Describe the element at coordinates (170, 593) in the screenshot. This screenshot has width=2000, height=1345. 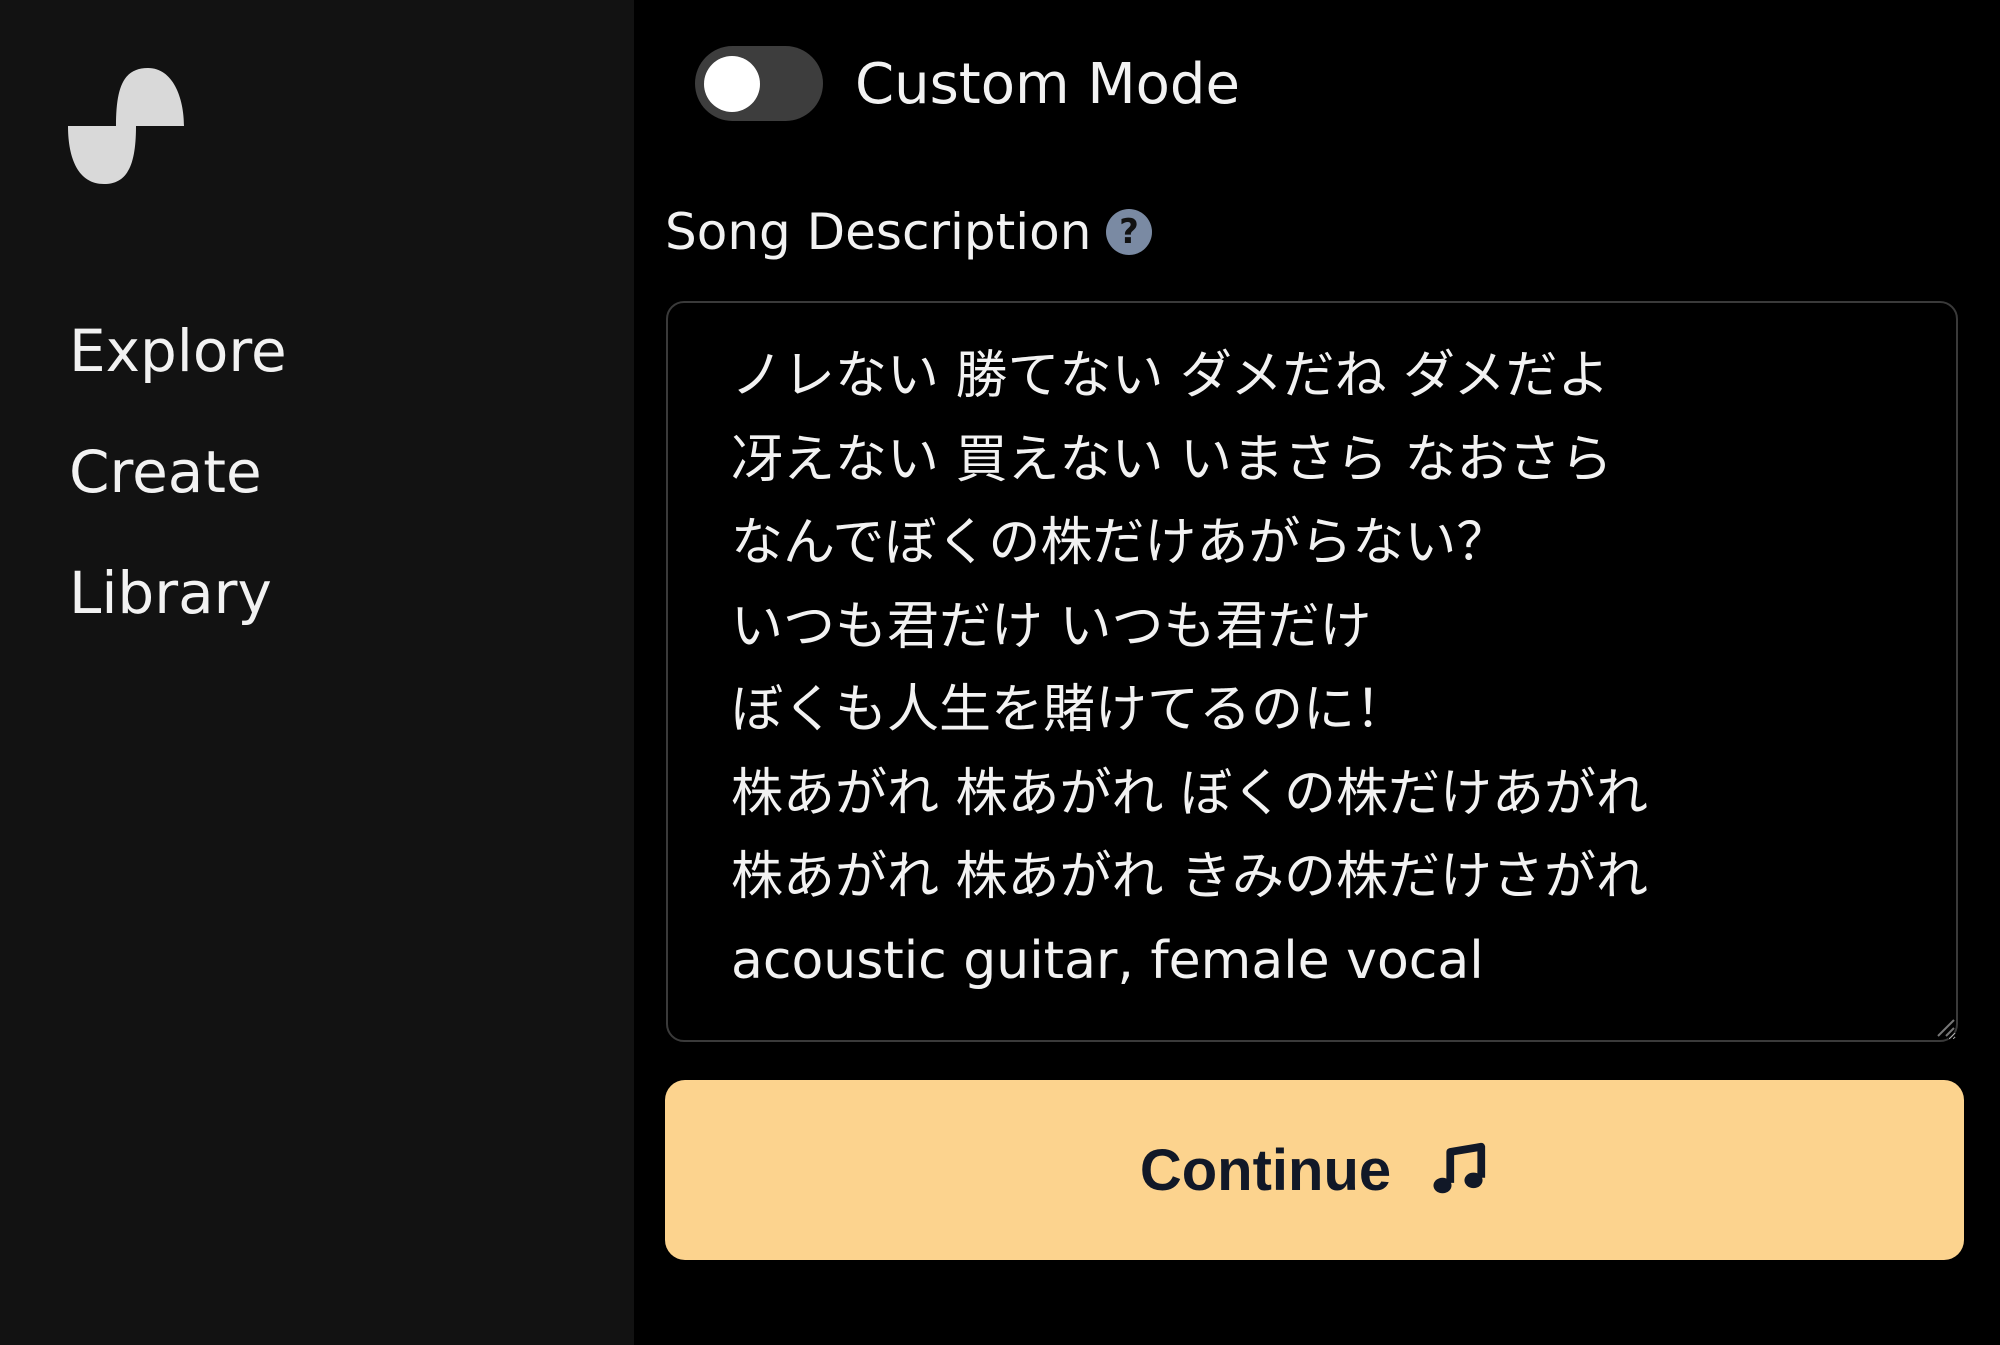
I see `sidebar-item-library: Library` at that location.